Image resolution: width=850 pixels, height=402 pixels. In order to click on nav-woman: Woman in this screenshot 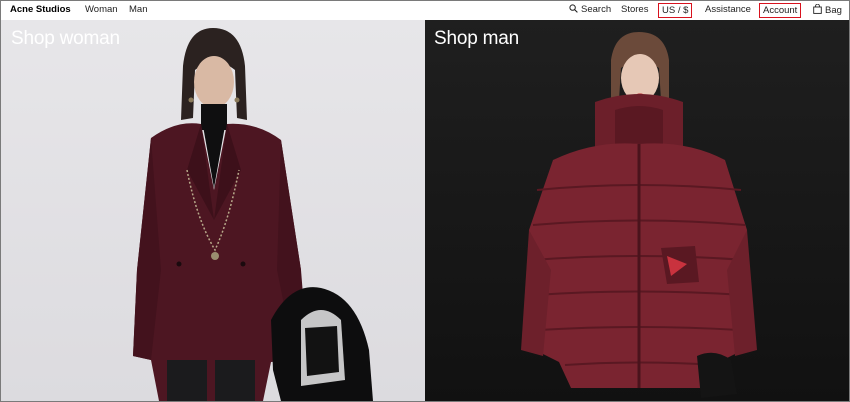, I will do `click(101, 10)`.